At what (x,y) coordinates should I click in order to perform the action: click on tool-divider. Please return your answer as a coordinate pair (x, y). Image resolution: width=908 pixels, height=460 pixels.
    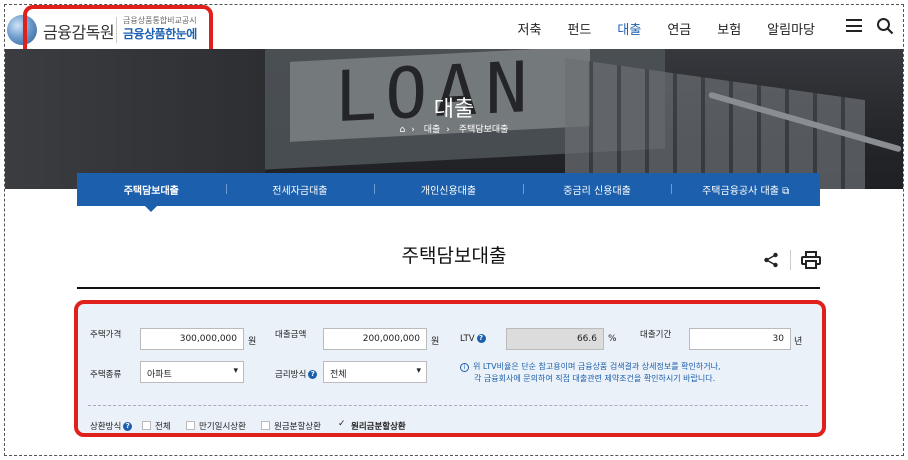
    Looking at the image, I should click on (790, 260).